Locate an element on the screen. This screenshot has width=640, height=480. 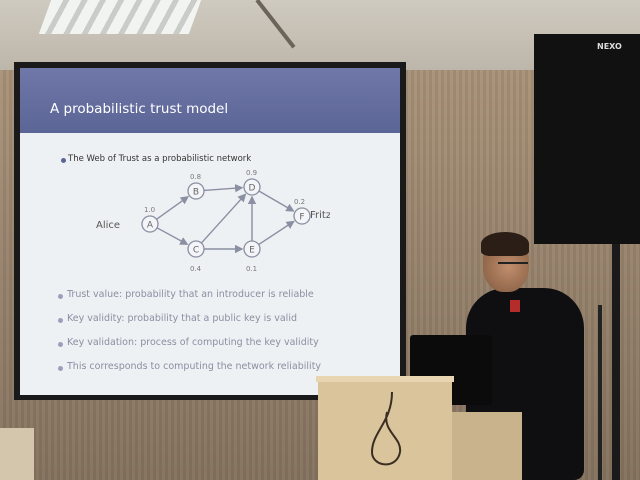
presenter-hair is located at coordinates (505, 244).